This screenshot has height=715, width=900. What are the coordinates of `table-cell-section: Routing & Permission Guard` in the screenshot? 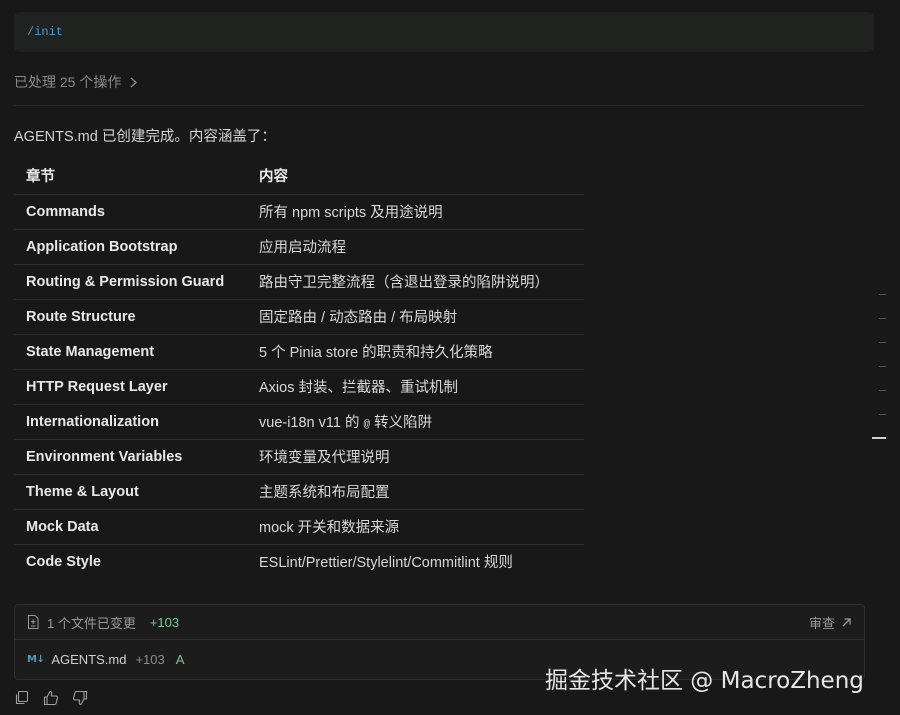 It's located at (130, 282).